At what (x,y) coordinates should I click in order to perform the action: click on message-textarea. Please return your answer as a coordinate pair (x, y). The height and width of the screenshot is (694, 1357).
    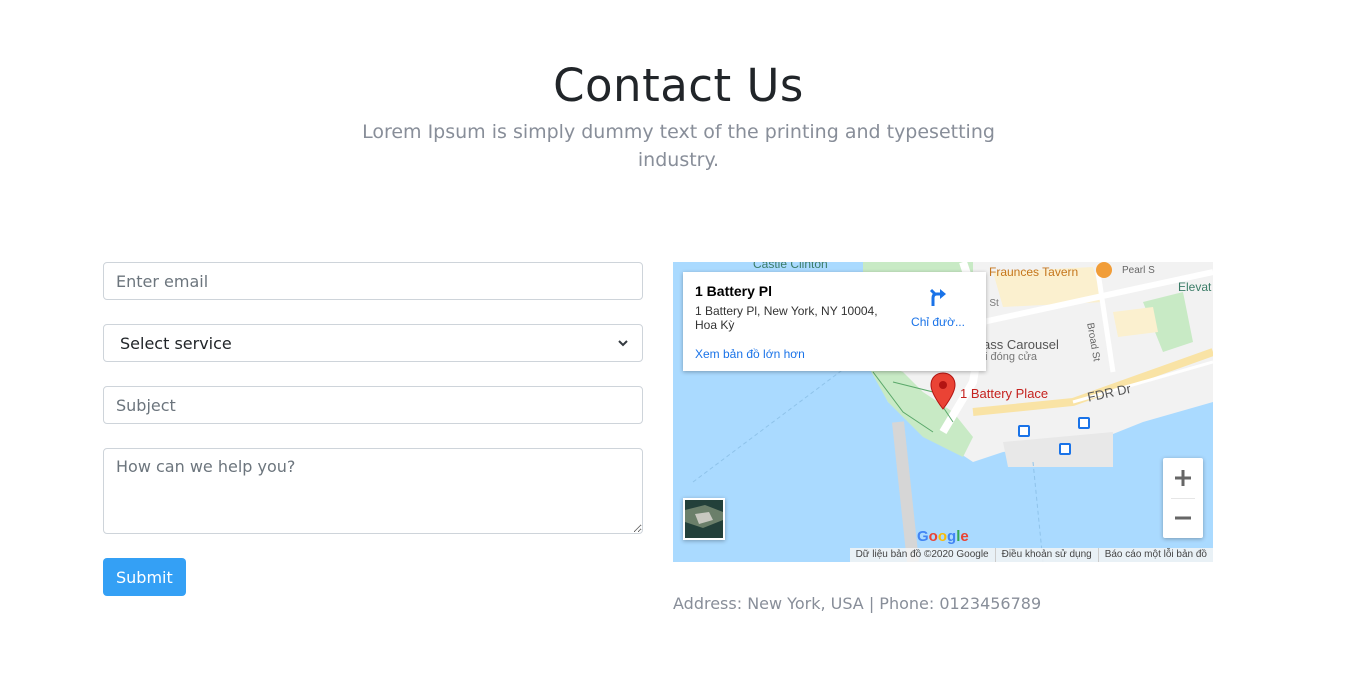
    Looking at the image, I should click on (373, 491).